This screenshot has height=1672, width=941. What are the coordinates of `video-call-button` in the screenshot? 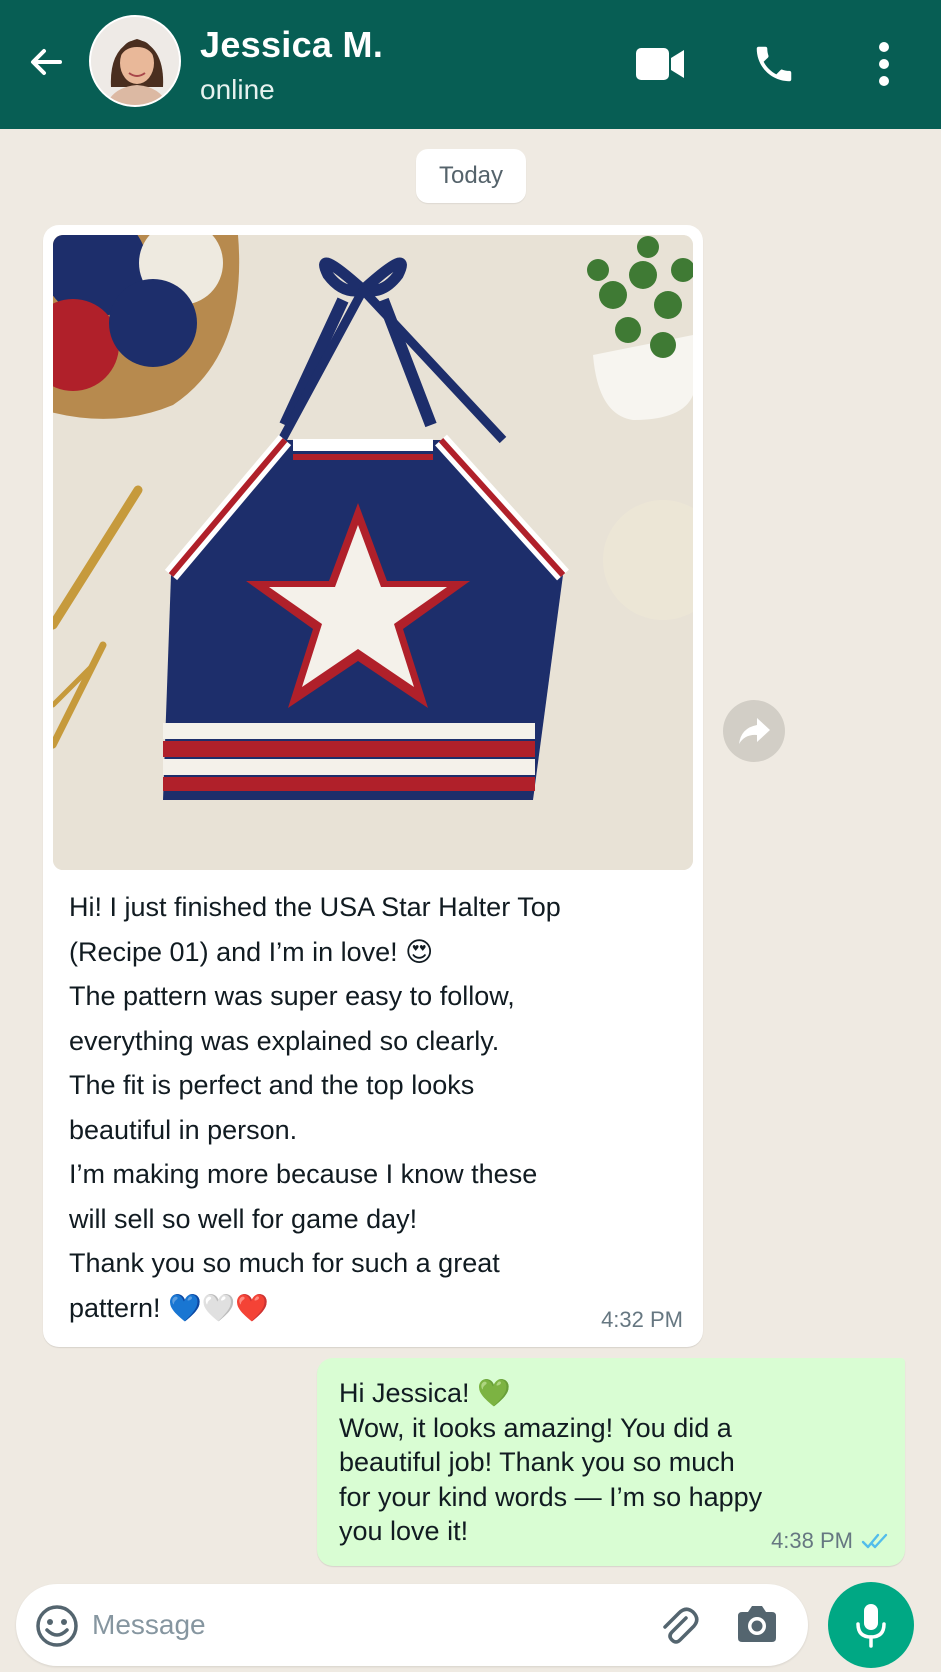 It's located at (660, 64).